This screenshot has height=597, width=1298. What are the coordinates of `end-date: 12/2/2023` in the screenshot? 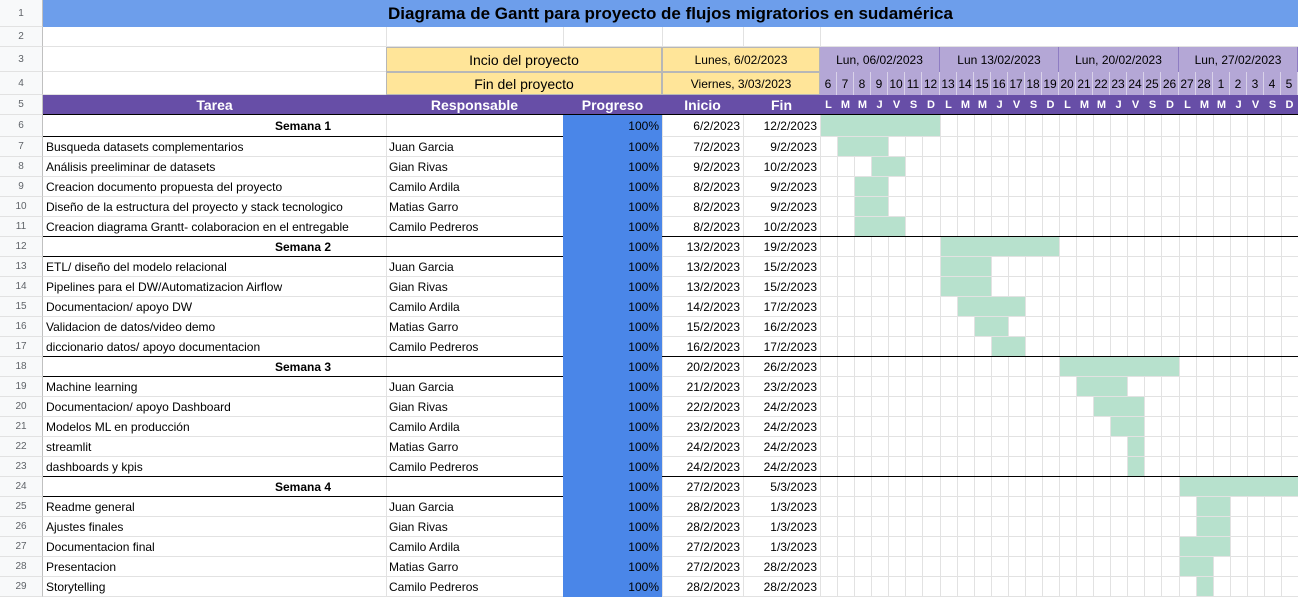 It's located at (781, 126).